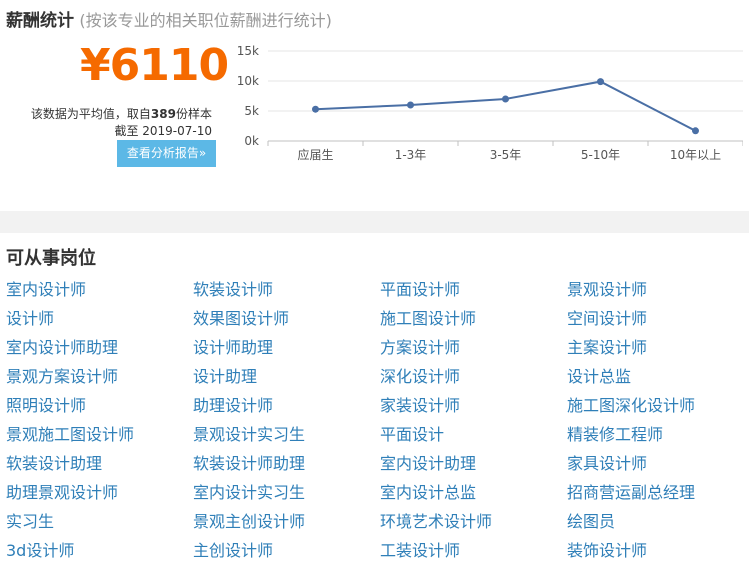 This screenshot has height=571, width=749. What do you see at coordinates (99, 439) in the screenshot?
I see `job-link: 景观施工图设计师` at bounding box center [99, 439].